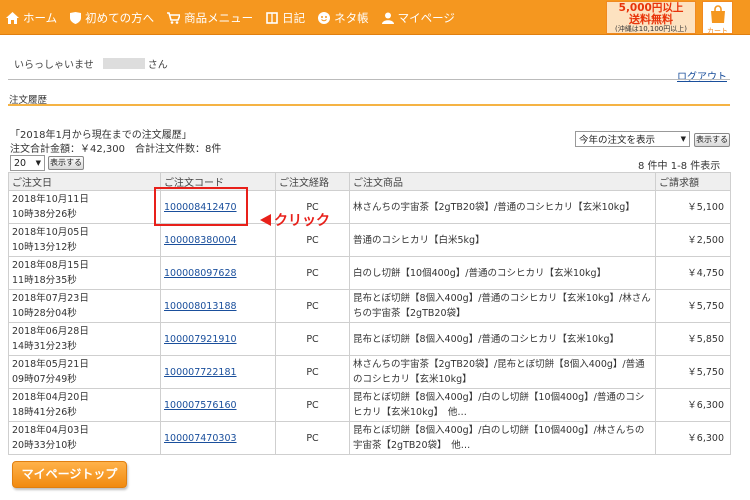 This screenshot has height=500, width=750. What do you see at coordinates (651, 28) in the screenshot?
I see `free-shipping-note: (沖縄は10,100円以上)` at bounding box center [651, 28].